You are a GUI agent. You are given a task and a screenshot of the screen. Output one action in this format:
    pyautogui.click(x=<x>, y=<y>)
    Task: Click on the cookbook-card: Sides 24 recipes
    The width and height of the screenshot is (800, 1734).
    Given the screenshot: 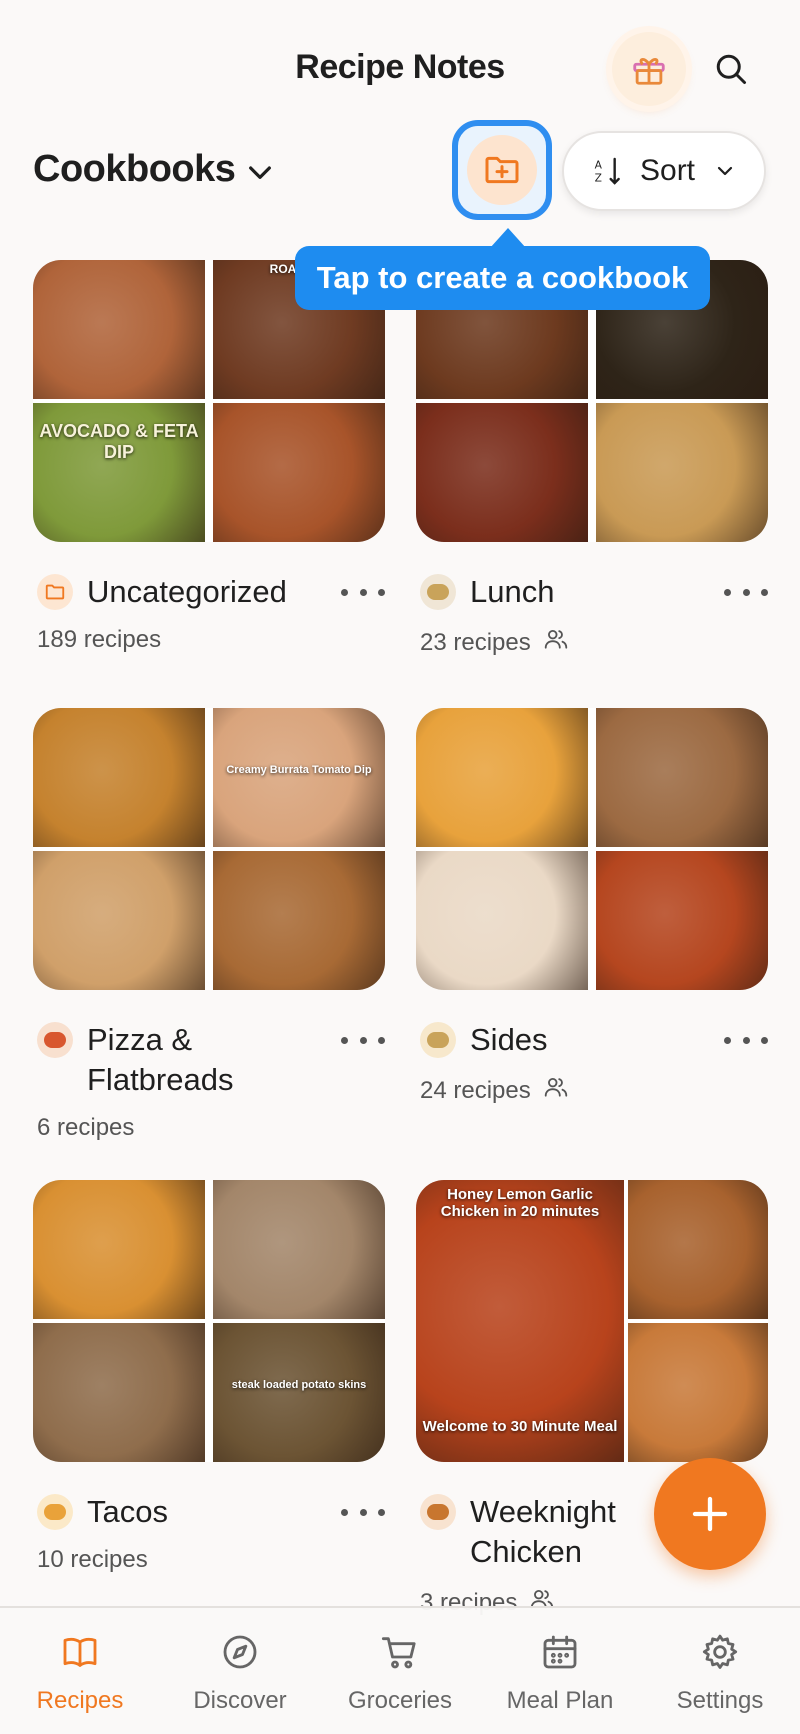 What is the action you would take?
    pyautogui.click(x=592, y=907)
    